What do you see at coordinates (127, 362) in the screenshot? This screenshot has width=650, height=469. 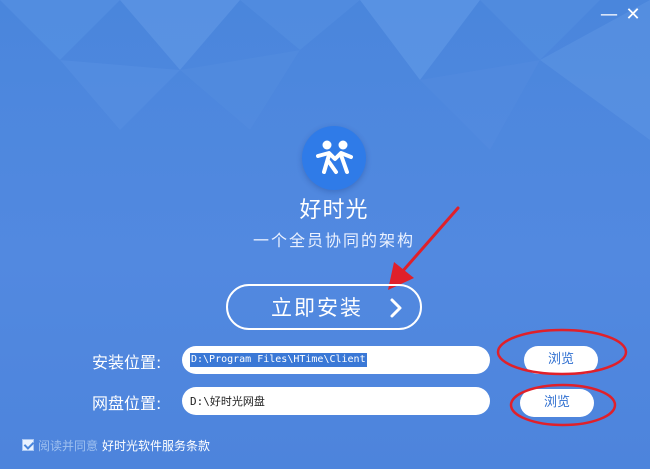 I see `install-path-label: 安装位置:` at bounding box center [127, 362].